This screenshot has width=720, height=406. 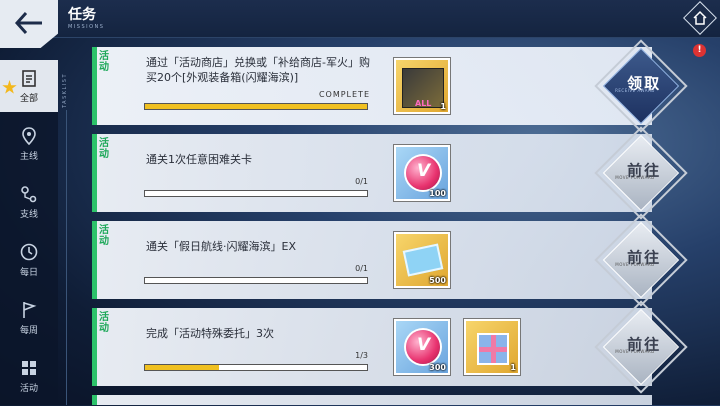 What do you see at coordinates (29, 252) in the screenshot?
I see `clock-icon` at bounding box center [29, 252].